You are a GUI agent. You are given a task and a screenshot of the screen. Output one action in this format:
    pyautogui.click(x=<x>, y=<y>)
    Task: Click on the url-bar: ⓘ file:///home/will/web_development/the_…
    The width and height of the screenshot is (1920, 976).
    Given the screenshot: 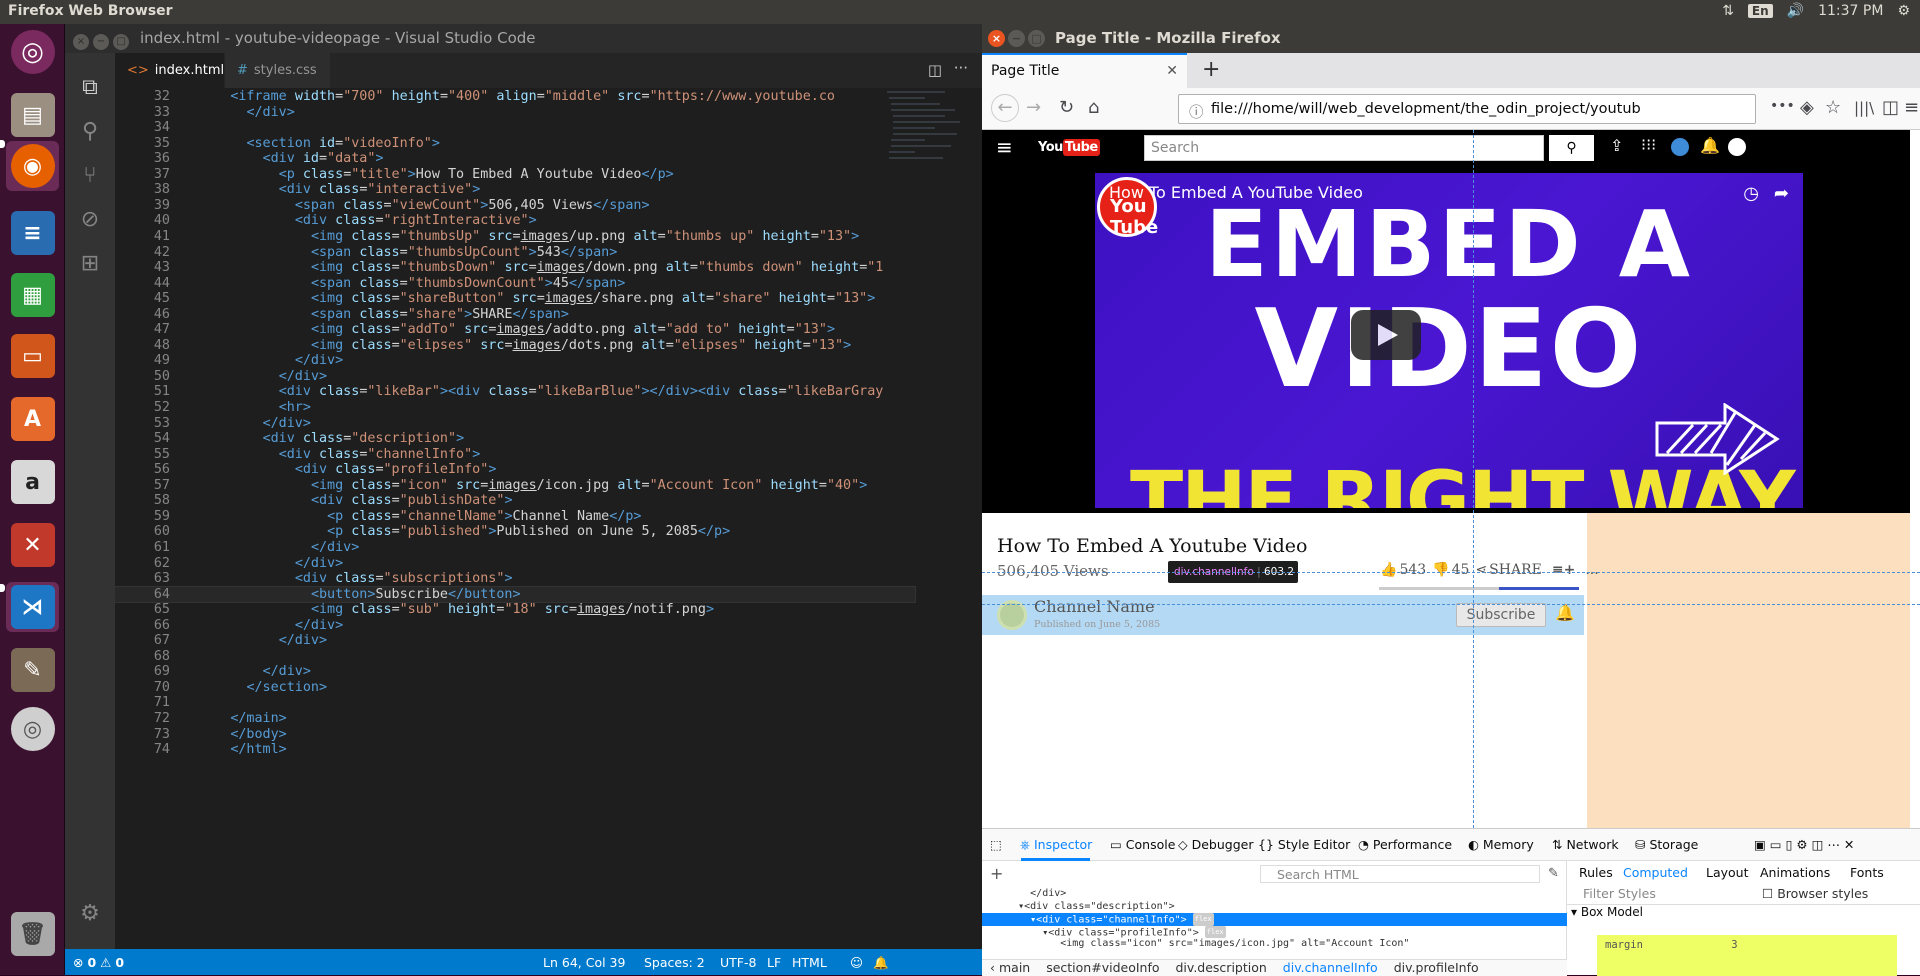 What is the action you would take?
    pyautogui.click(x=1467, y=109)
    